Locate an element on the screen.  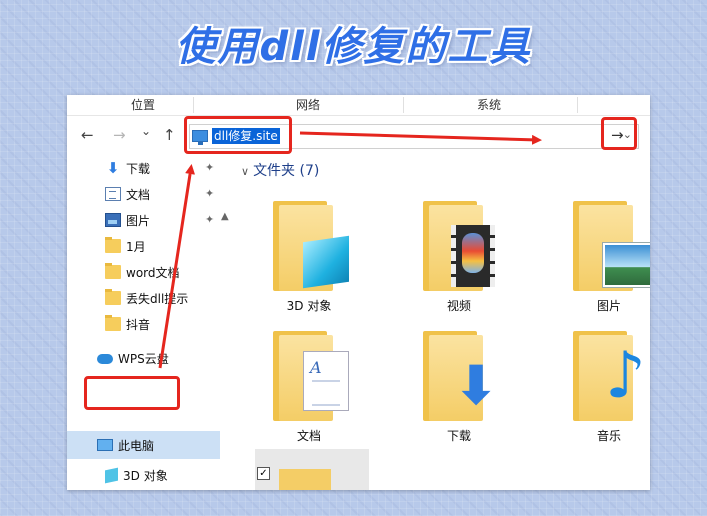
folder-documents: 文档 is located at coordinates (309, 391).